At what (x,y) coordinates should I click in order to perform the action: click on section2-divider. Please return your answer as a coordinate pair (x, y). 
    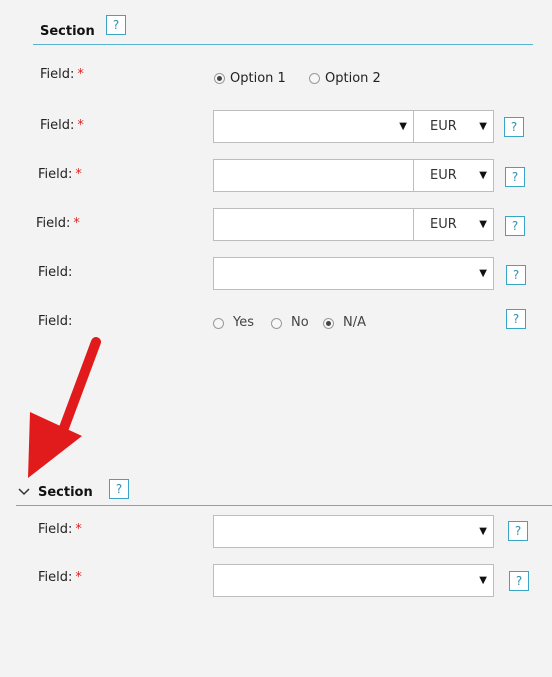
    Looking at the image, I should click on (284, 505).